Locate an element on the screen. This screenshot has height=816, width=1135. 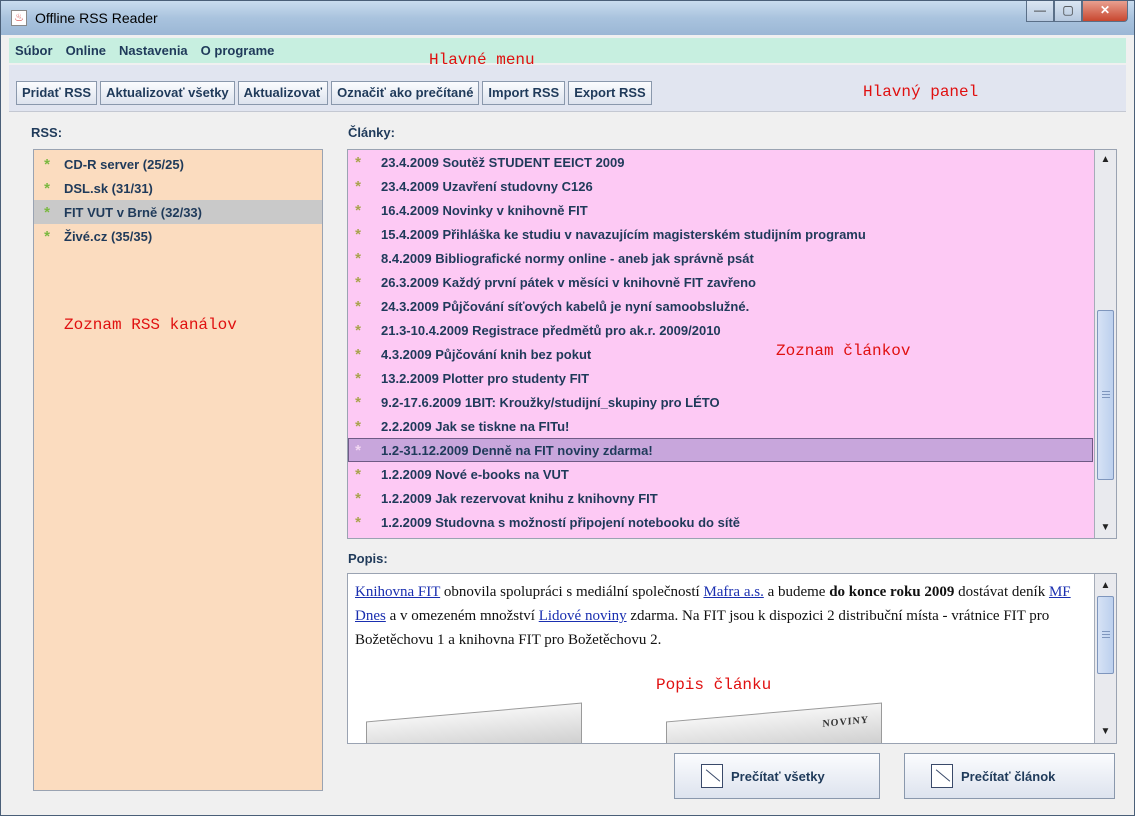
article-row: * 13.2.2009 Plotter pro studenty FIT is located at coordinates (720, 378).